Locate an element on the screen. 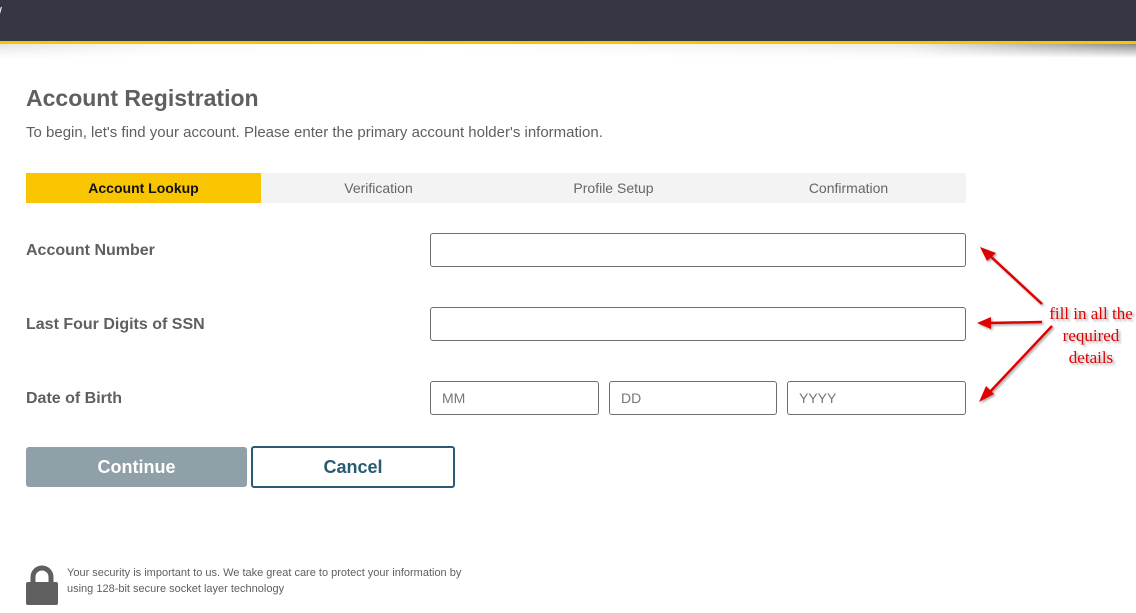 The height and width of the screenshot is (613, 1136). step-confirmation: Confirmation is located at coordinates (848, 188).